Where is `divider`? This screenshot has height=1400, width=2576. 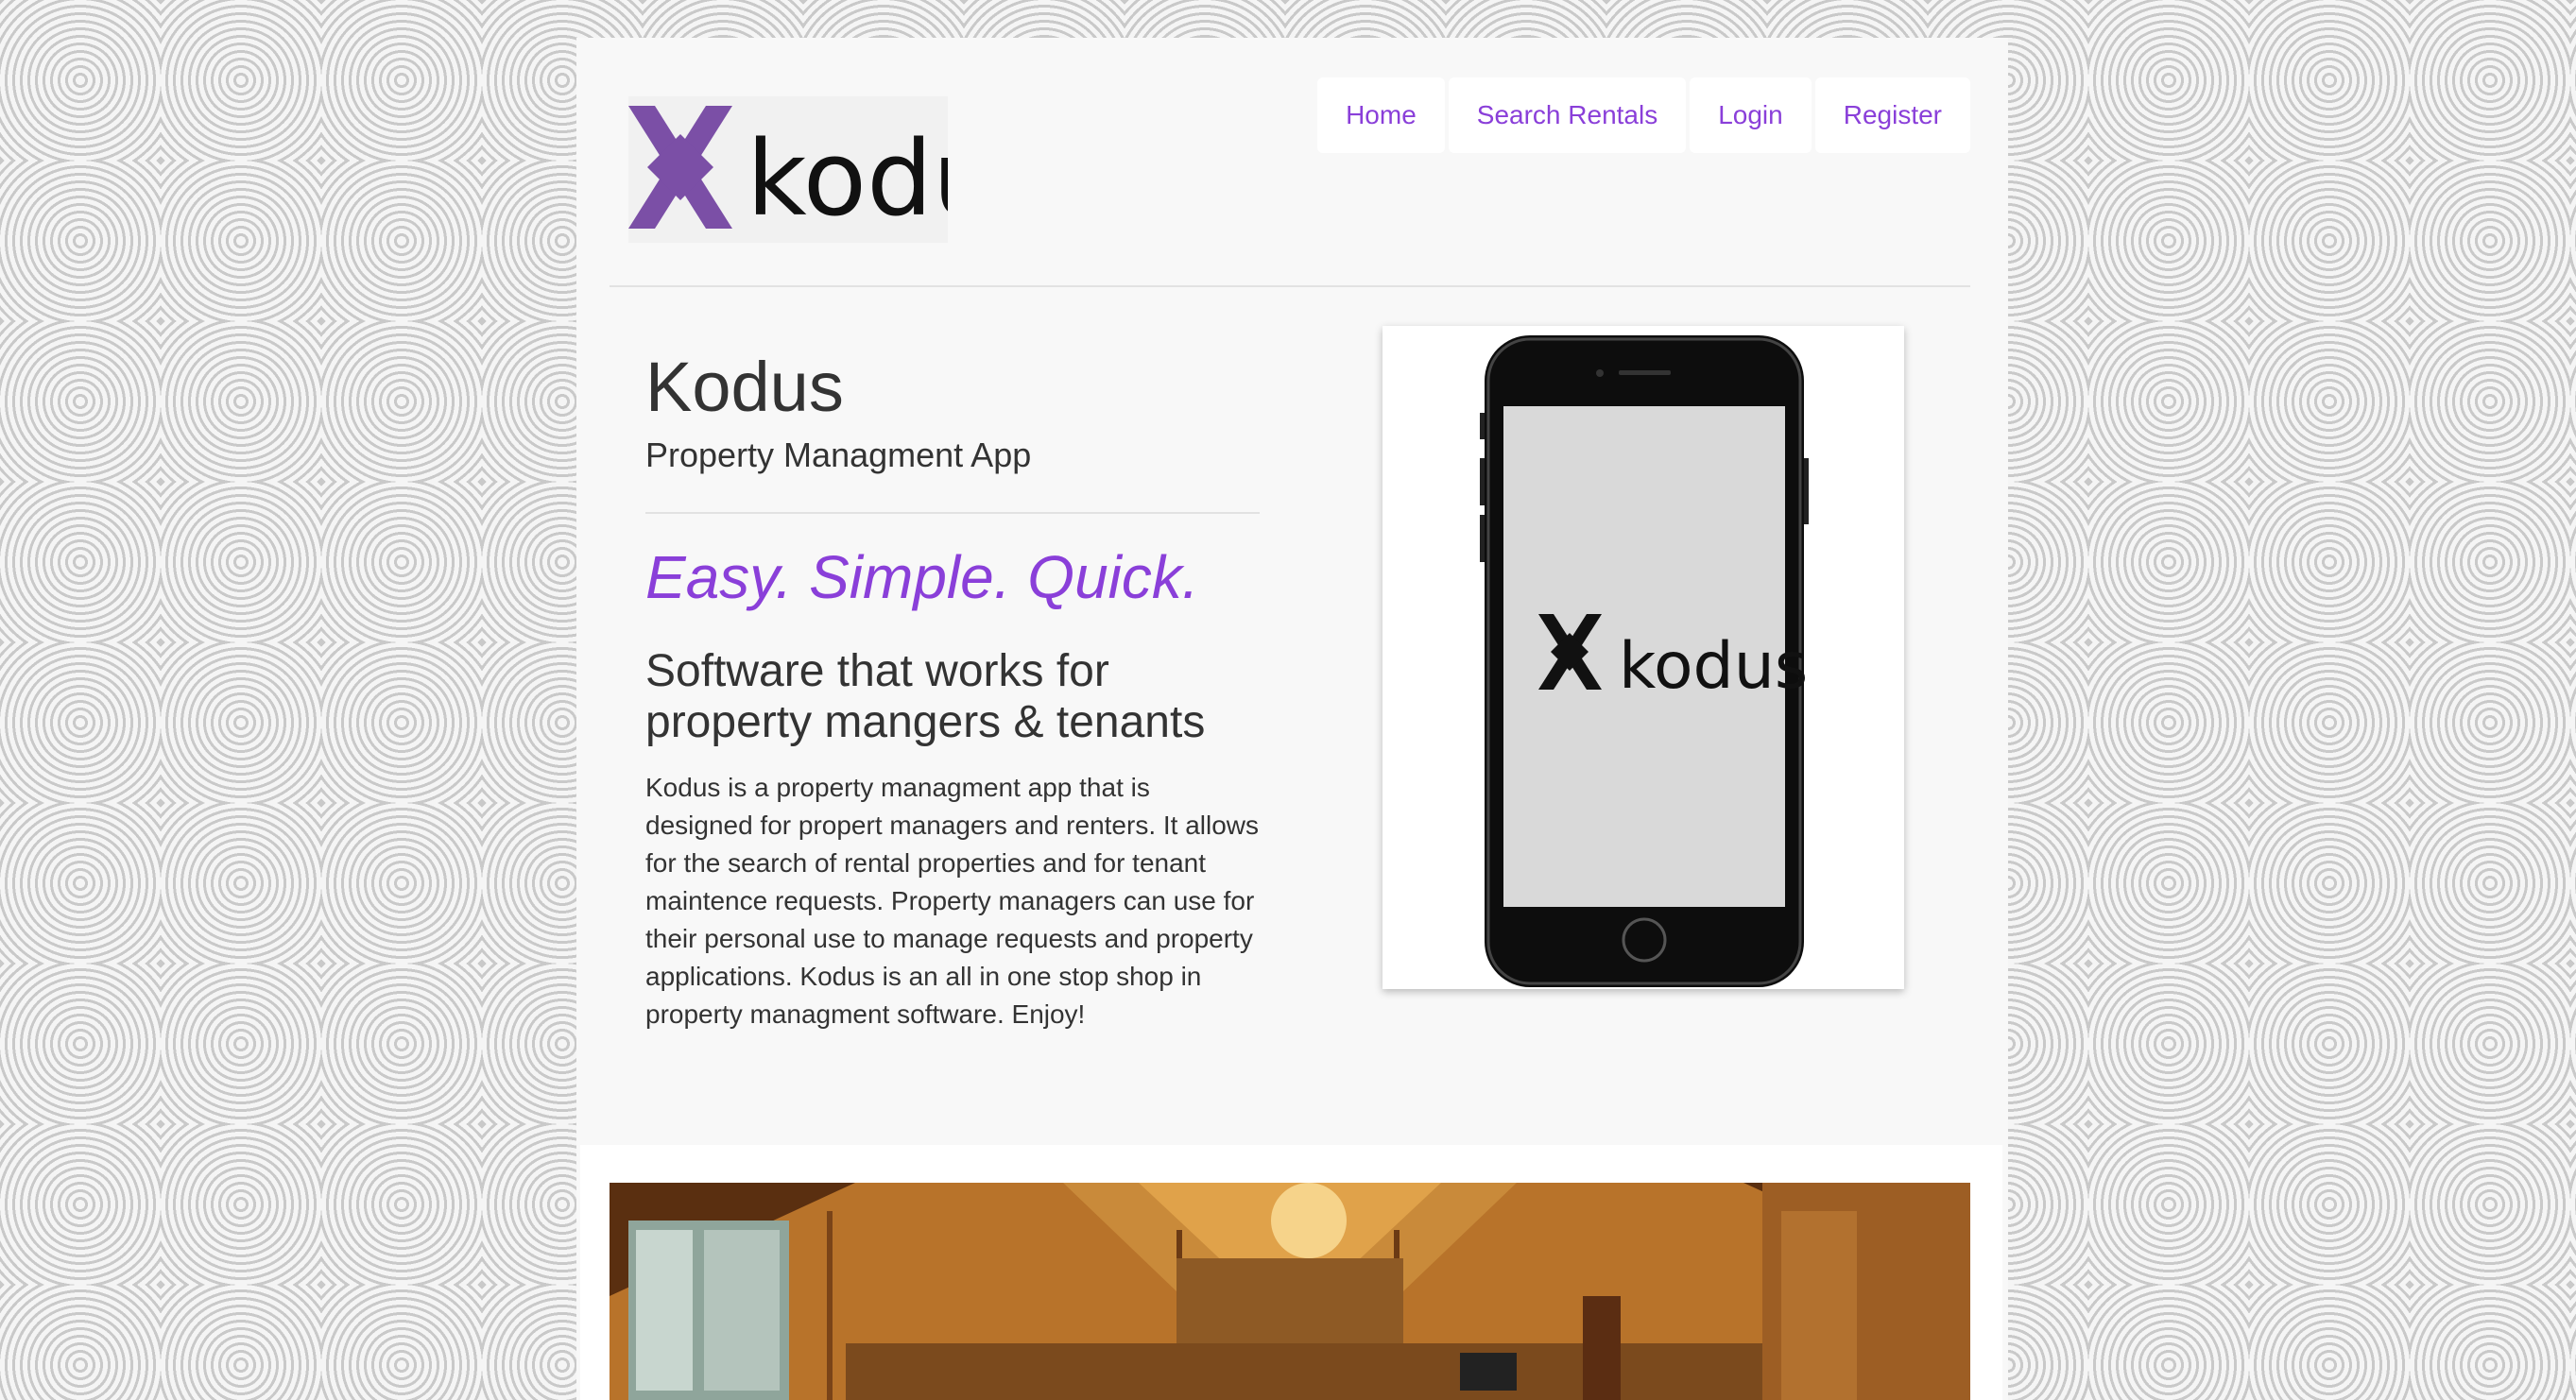
divider is located at coordinates (952, 513).